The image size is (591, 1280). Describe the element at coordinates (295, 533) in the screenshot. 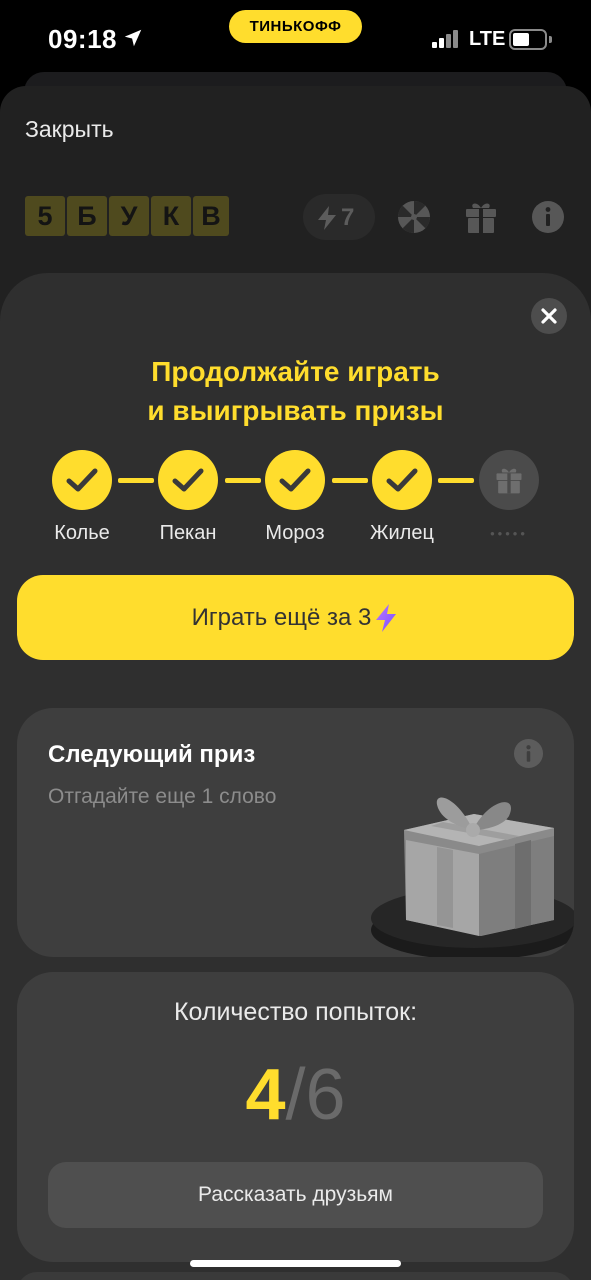

I see `step-label: Мороз` at that location.